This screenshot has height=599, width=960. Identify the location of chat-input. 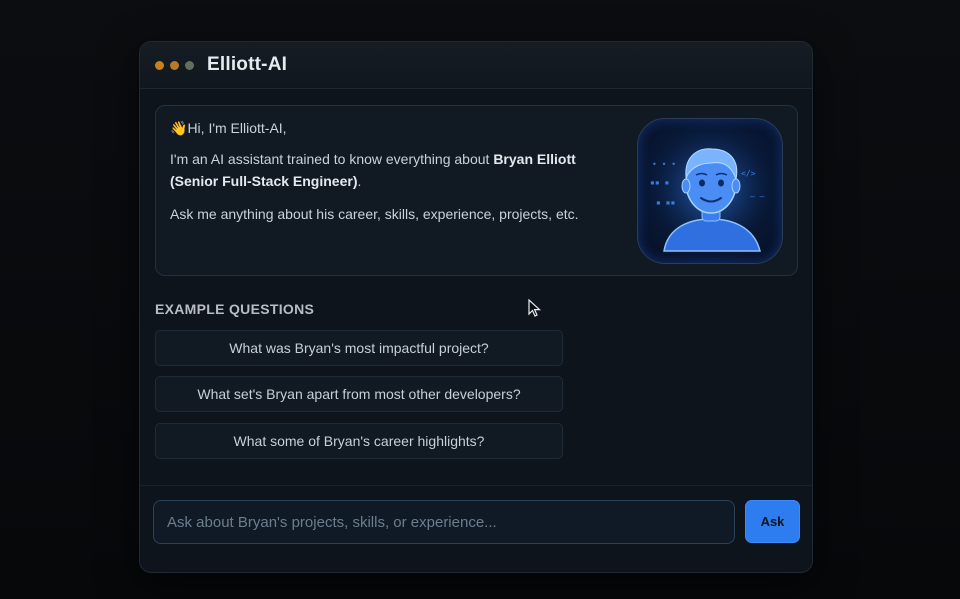
(444, 522).